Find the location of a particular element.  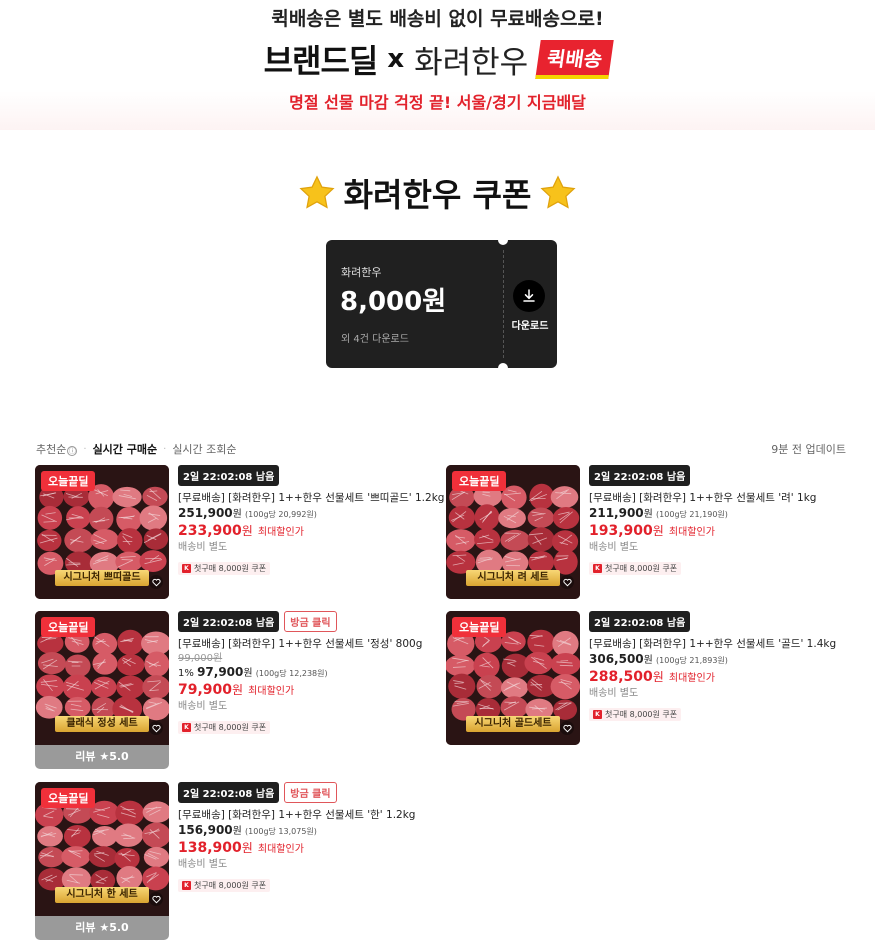

max-discount-price: 138,900 is located at coordinates (210, 848).